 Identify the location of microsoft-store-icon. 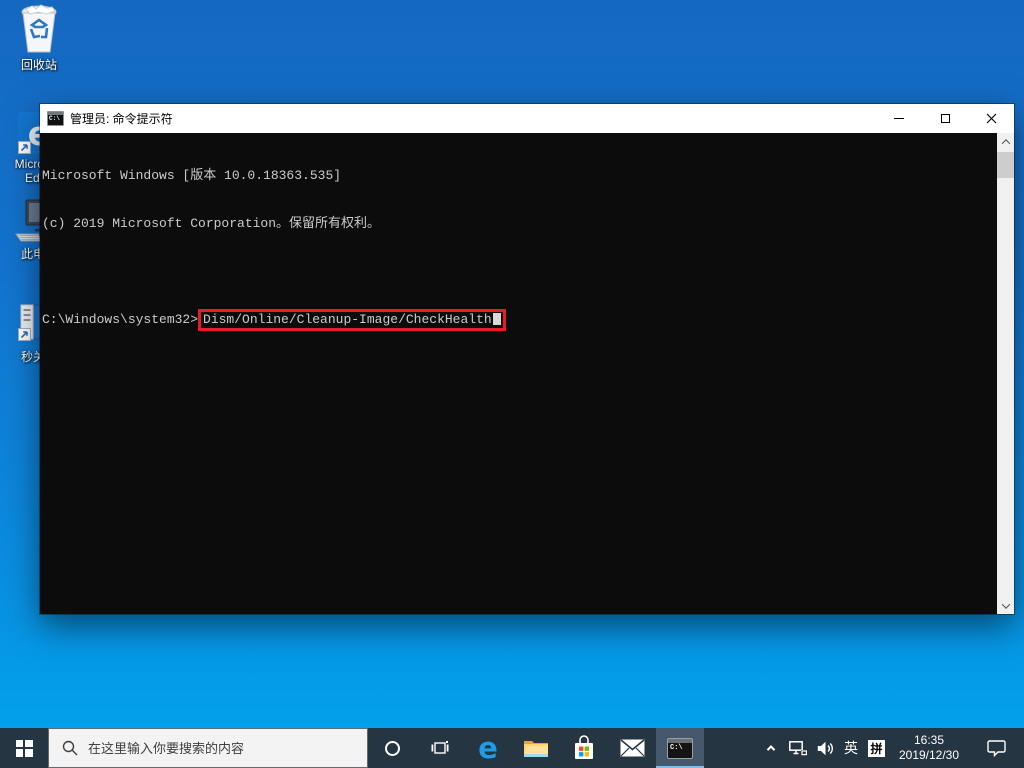
(584, 747).